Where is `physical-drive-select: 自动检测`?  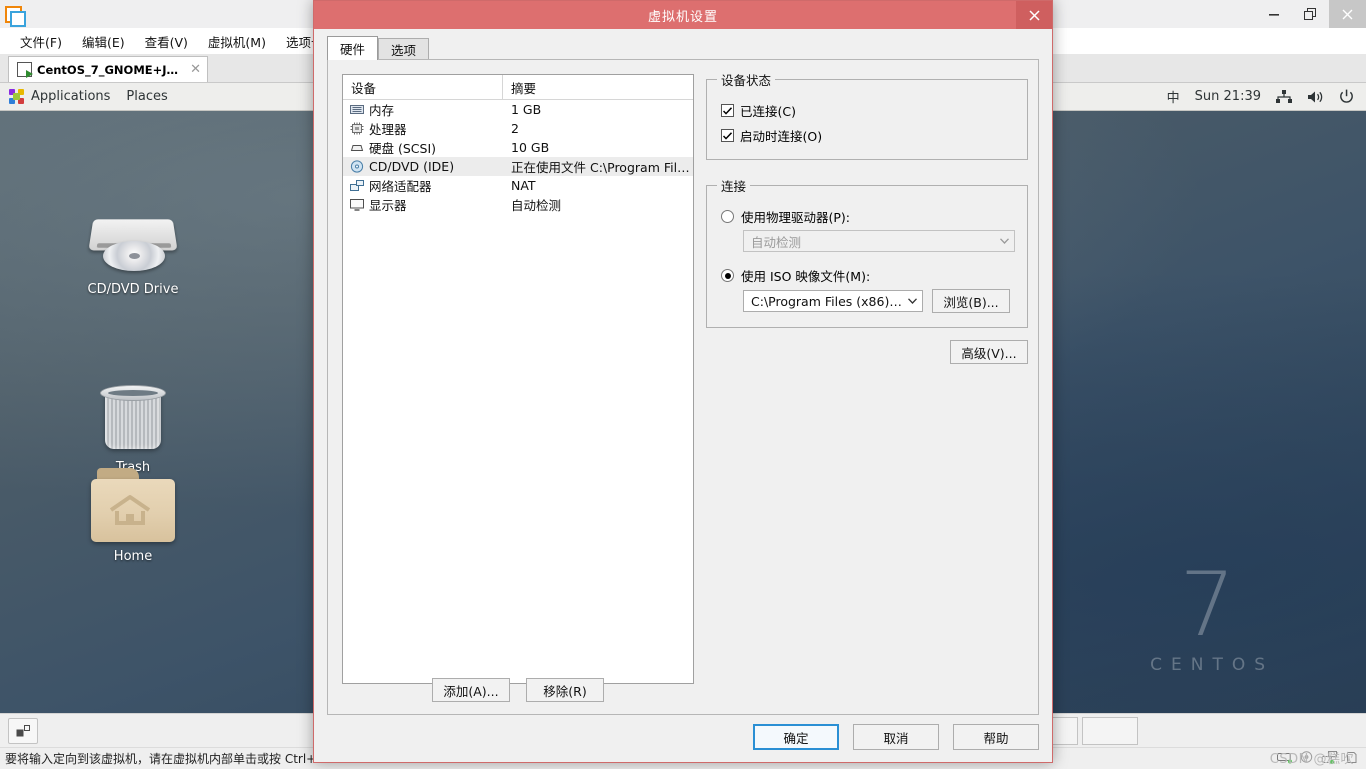
physical-drive-select: 自动检测 is located at coordinates (879, 241).